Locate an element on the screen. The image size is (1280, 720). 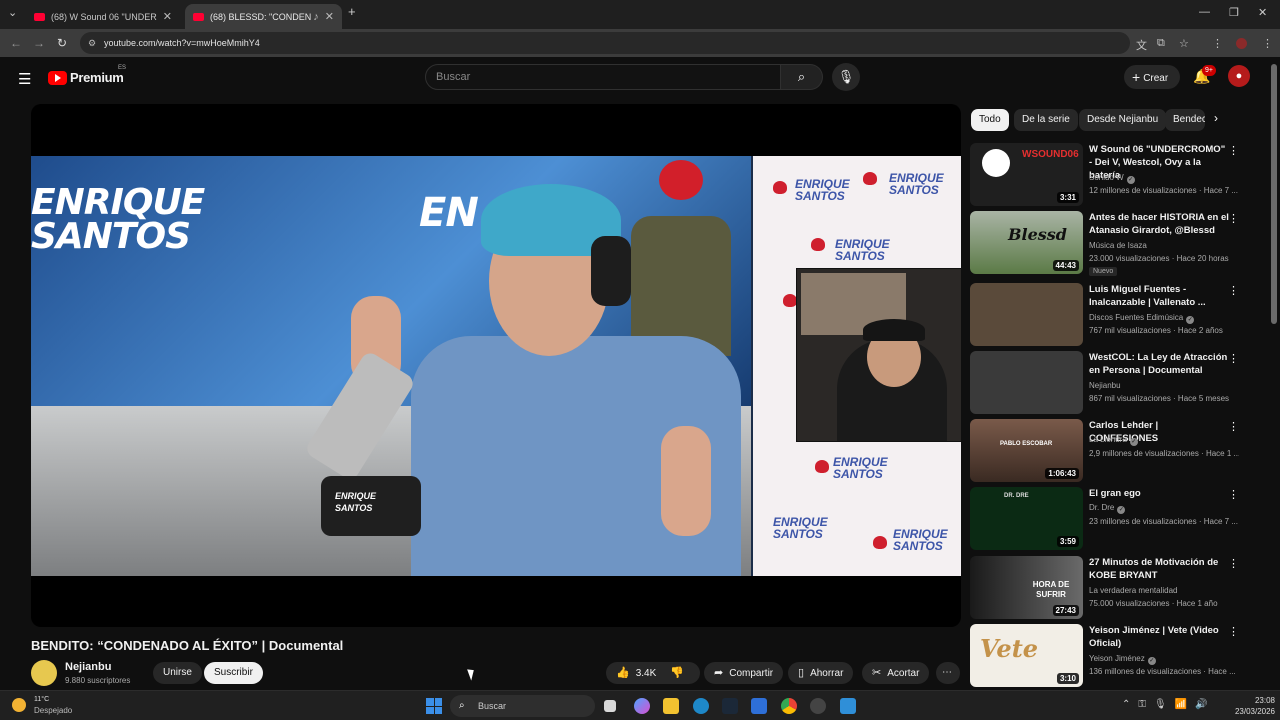
reload-icon: ↻ is located at coordinates (62, 43).